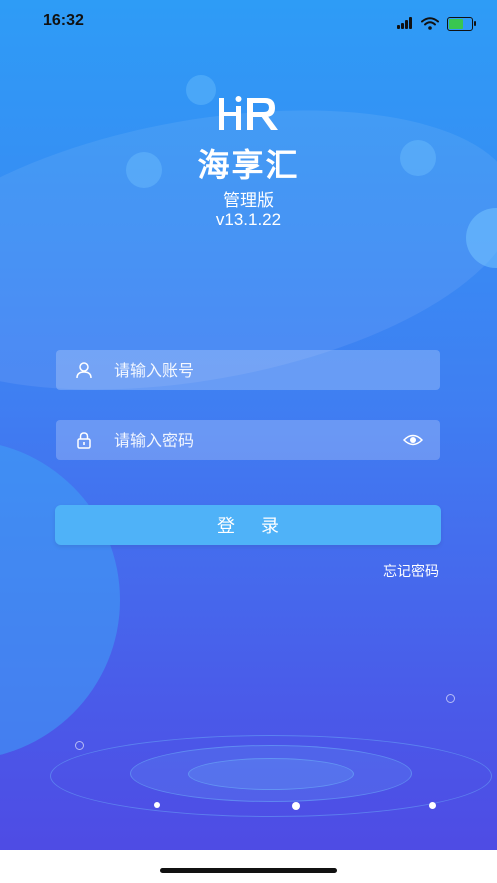  I want to click on account-field, so click(248, 370).